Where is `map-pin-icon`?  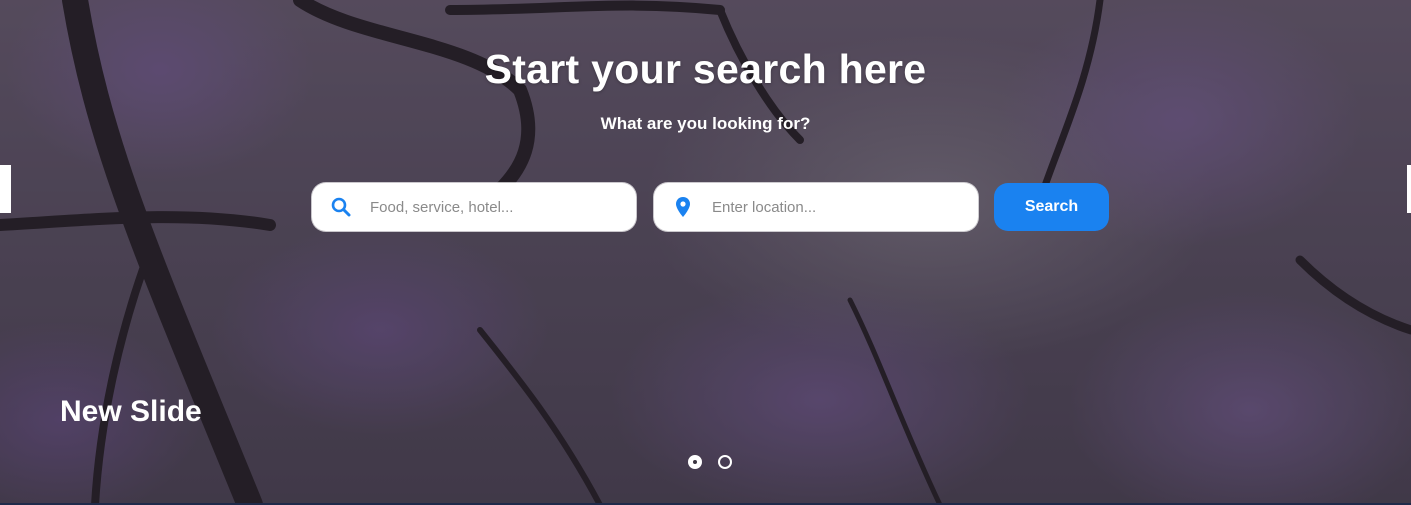
map-pin-icon is located at coordinates (683, 207).